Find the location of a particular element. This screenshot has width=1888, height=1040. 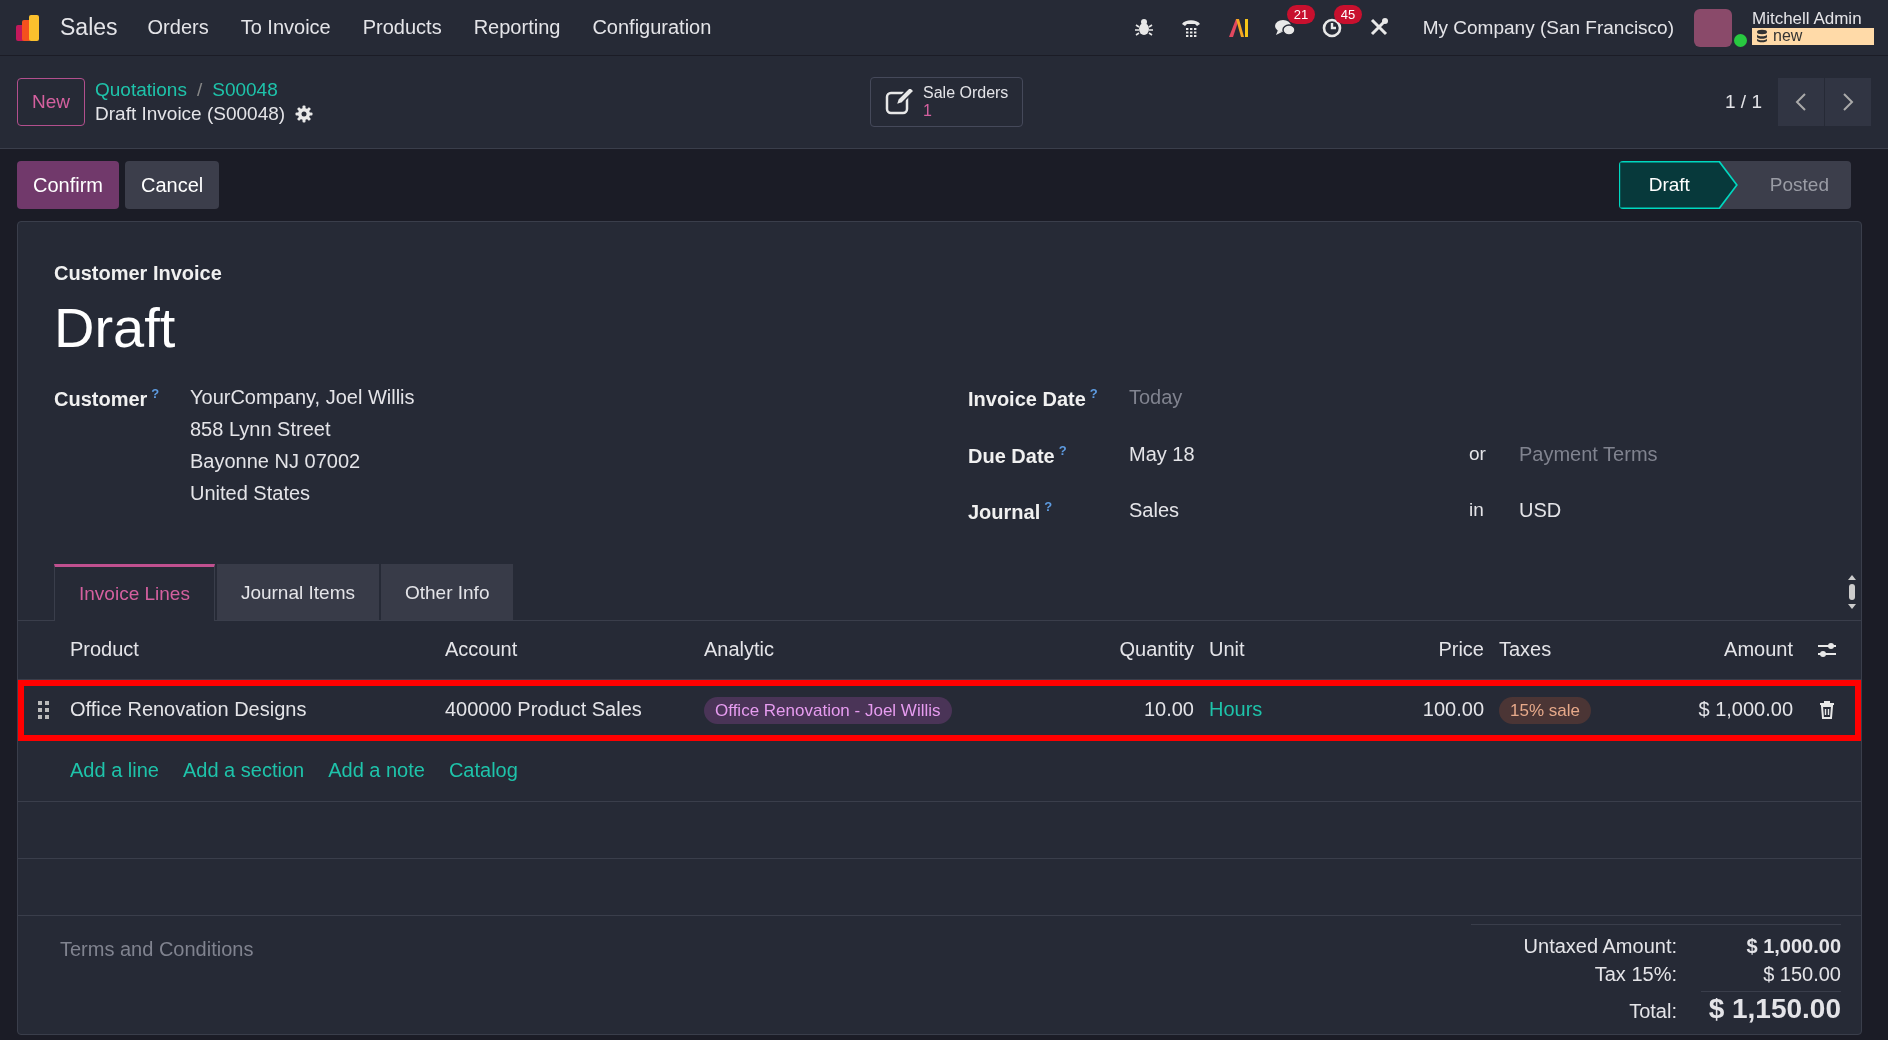

column-header: Price is located at coordinates (1427, 650).